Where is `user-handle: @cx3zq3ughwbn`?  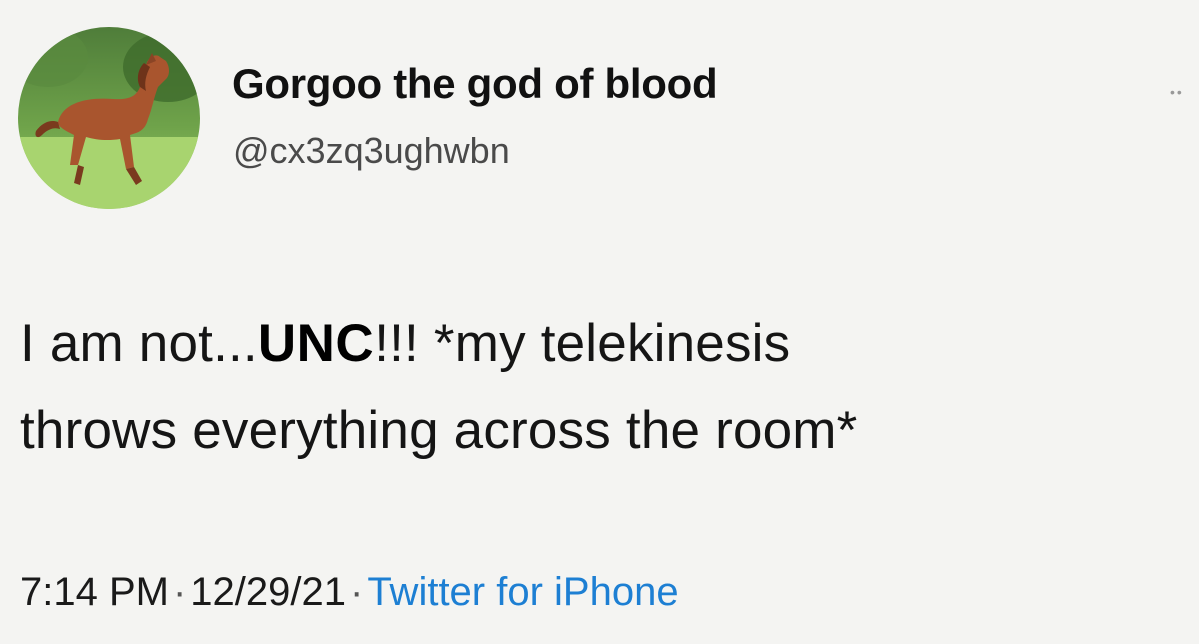
user-handle: @cx3zq3ughwbn is located at coordinates (371, 151).